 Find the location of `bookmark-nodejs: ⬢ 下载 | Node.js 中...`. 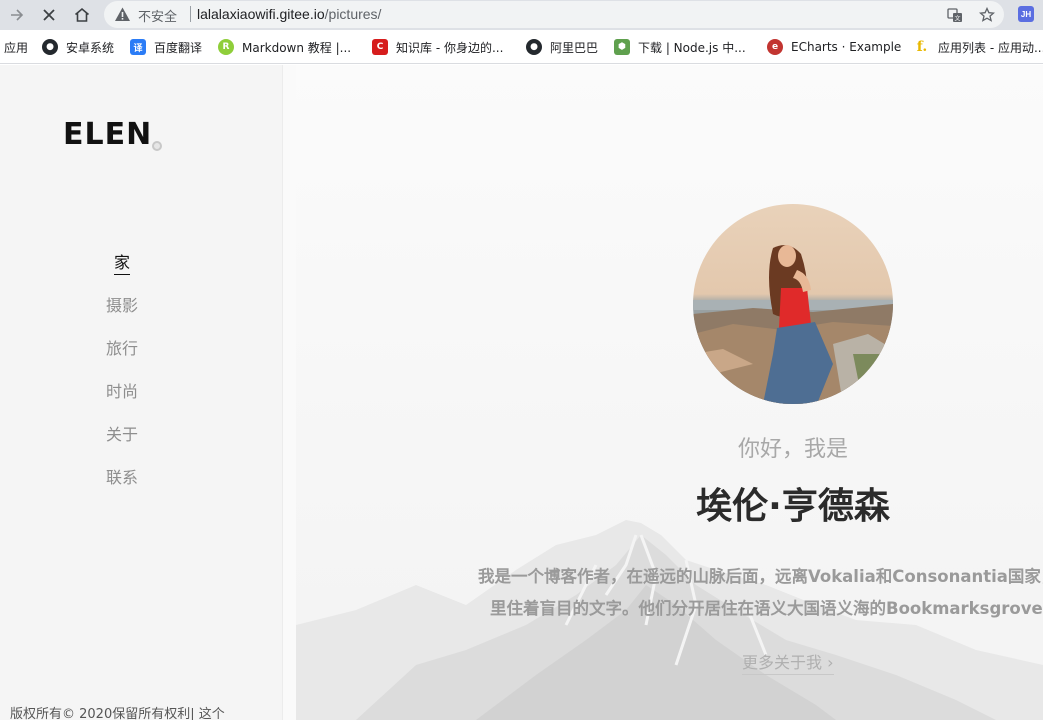

bookmark-nodejs: ⬢ 下载 | Node.js 中... is located at coordinates (680, 47).